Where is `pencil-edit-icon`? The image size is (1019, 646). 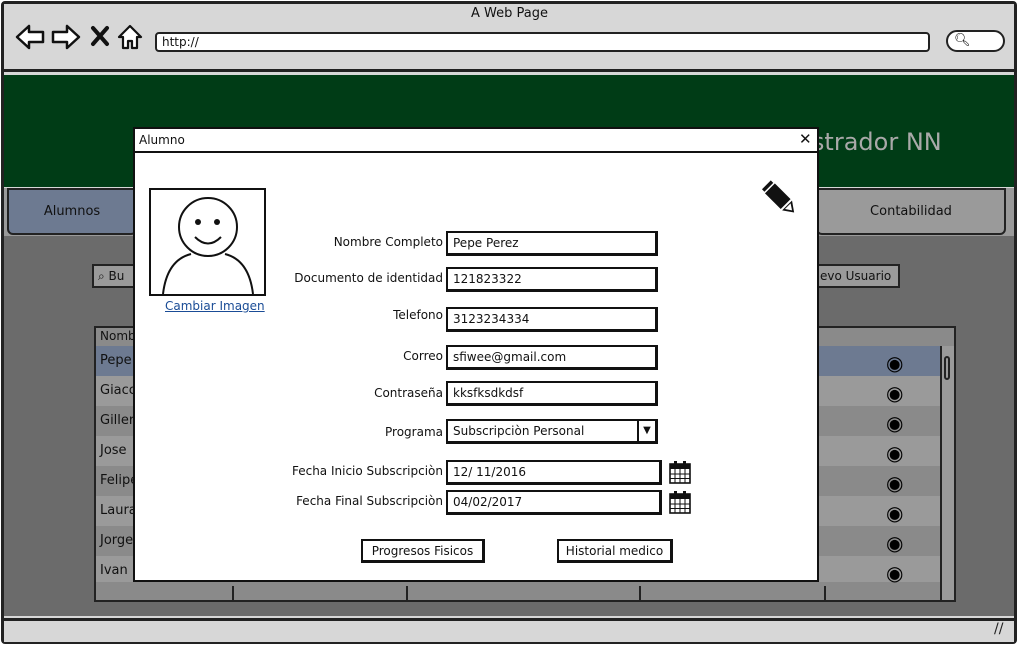 pencil-edit-icon is located at coordinates (780, 197).